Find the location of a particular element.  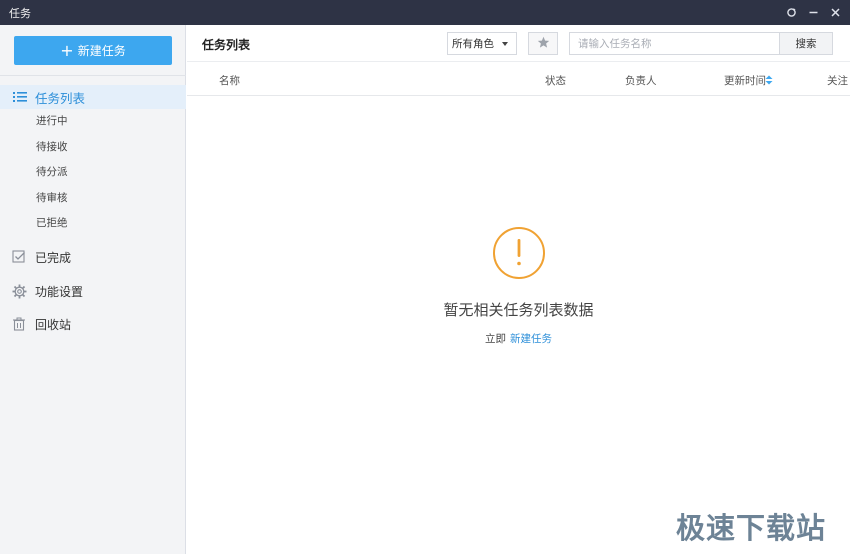

warning-icon is located at coordinates (519, 254).